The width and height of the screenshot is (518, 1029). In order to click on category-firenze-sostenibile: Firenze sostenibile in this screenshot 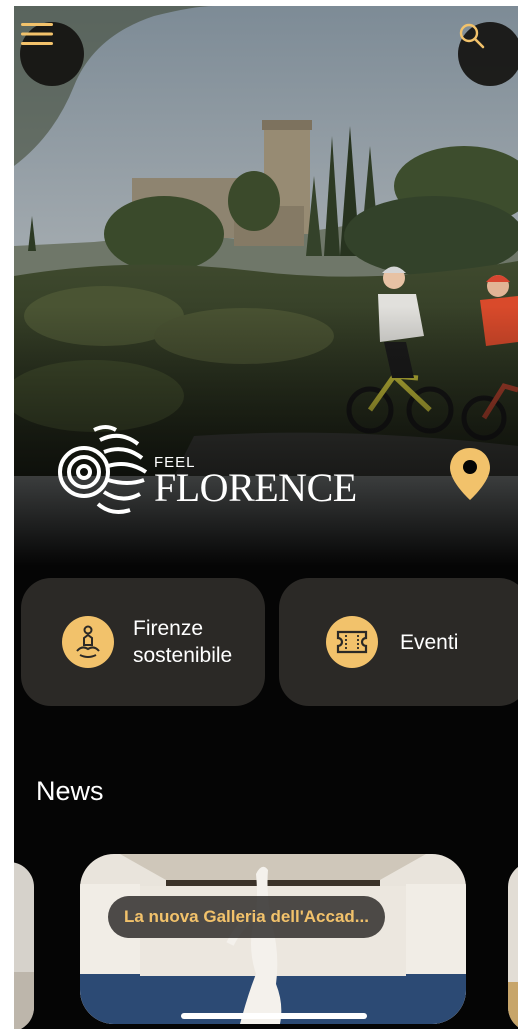, I will do `click(143, 642)`.